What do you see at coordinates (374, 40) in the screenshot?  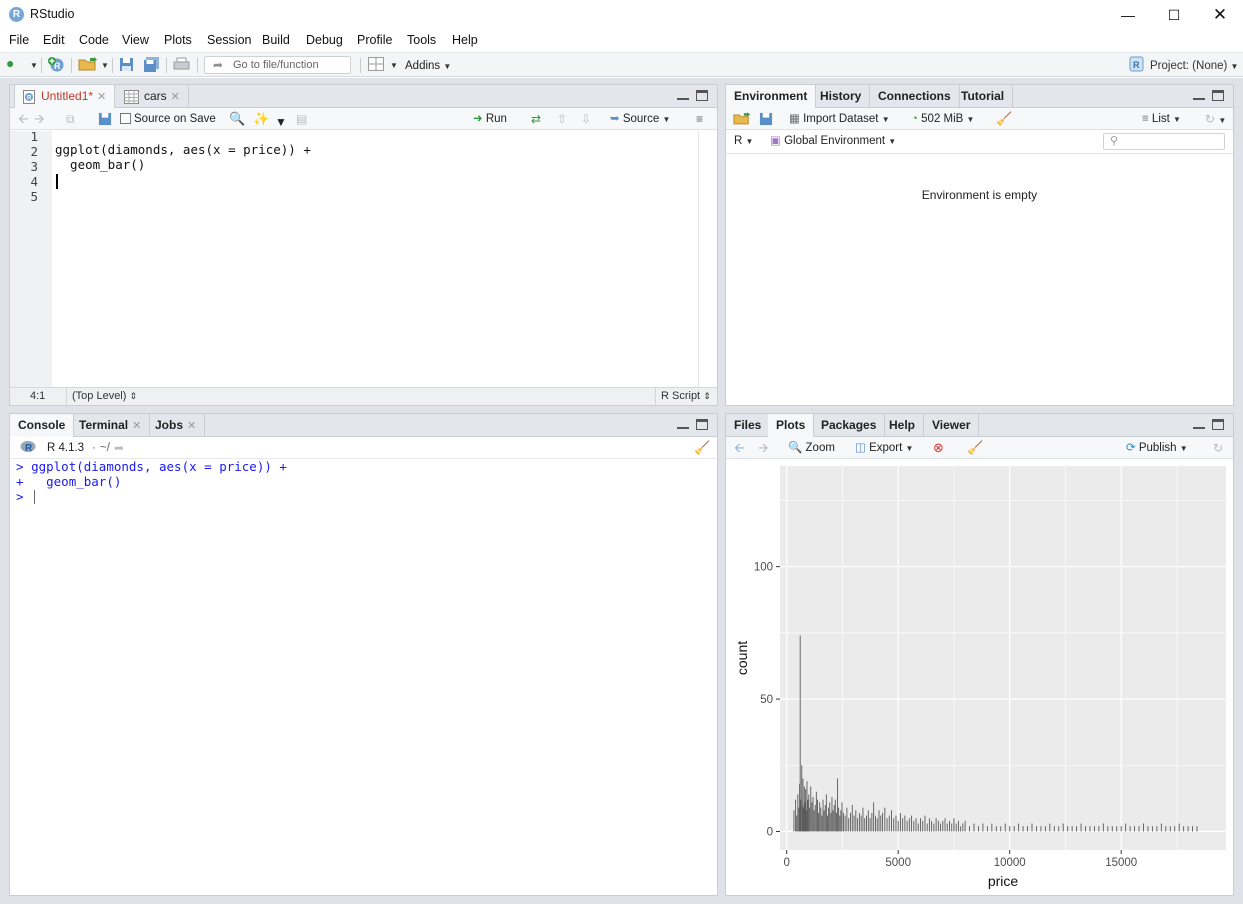 I see `menu-profile: Profile` at bounding box center [374, 40].